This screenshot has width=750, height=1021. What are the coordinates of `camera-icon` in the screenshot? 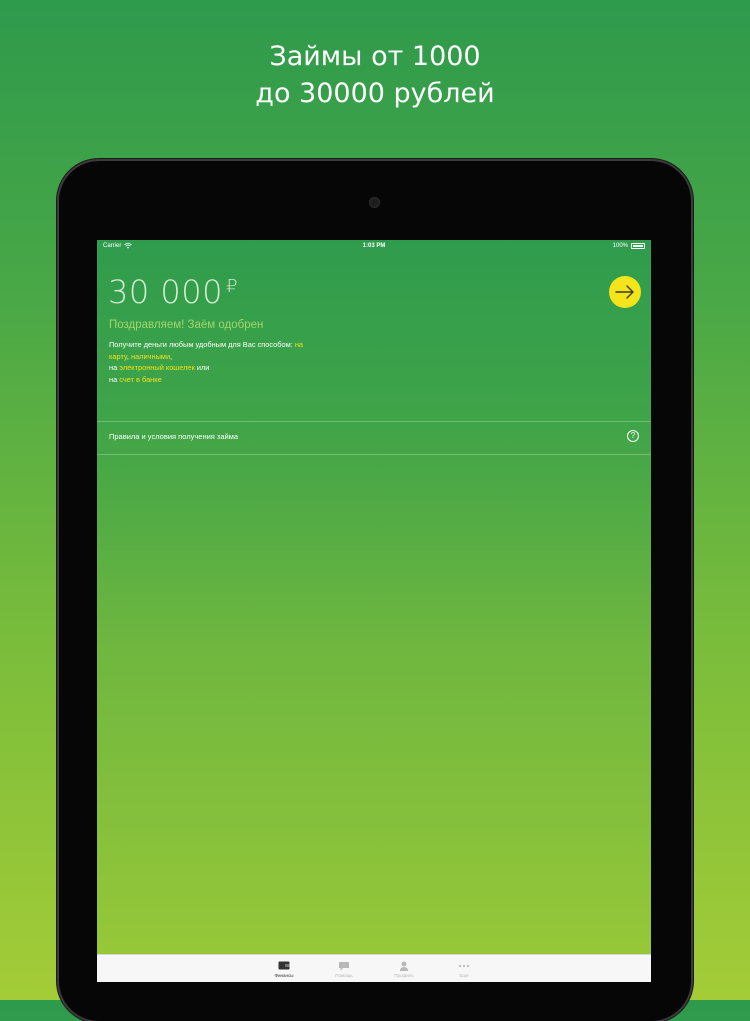 It's located at (374, 202).